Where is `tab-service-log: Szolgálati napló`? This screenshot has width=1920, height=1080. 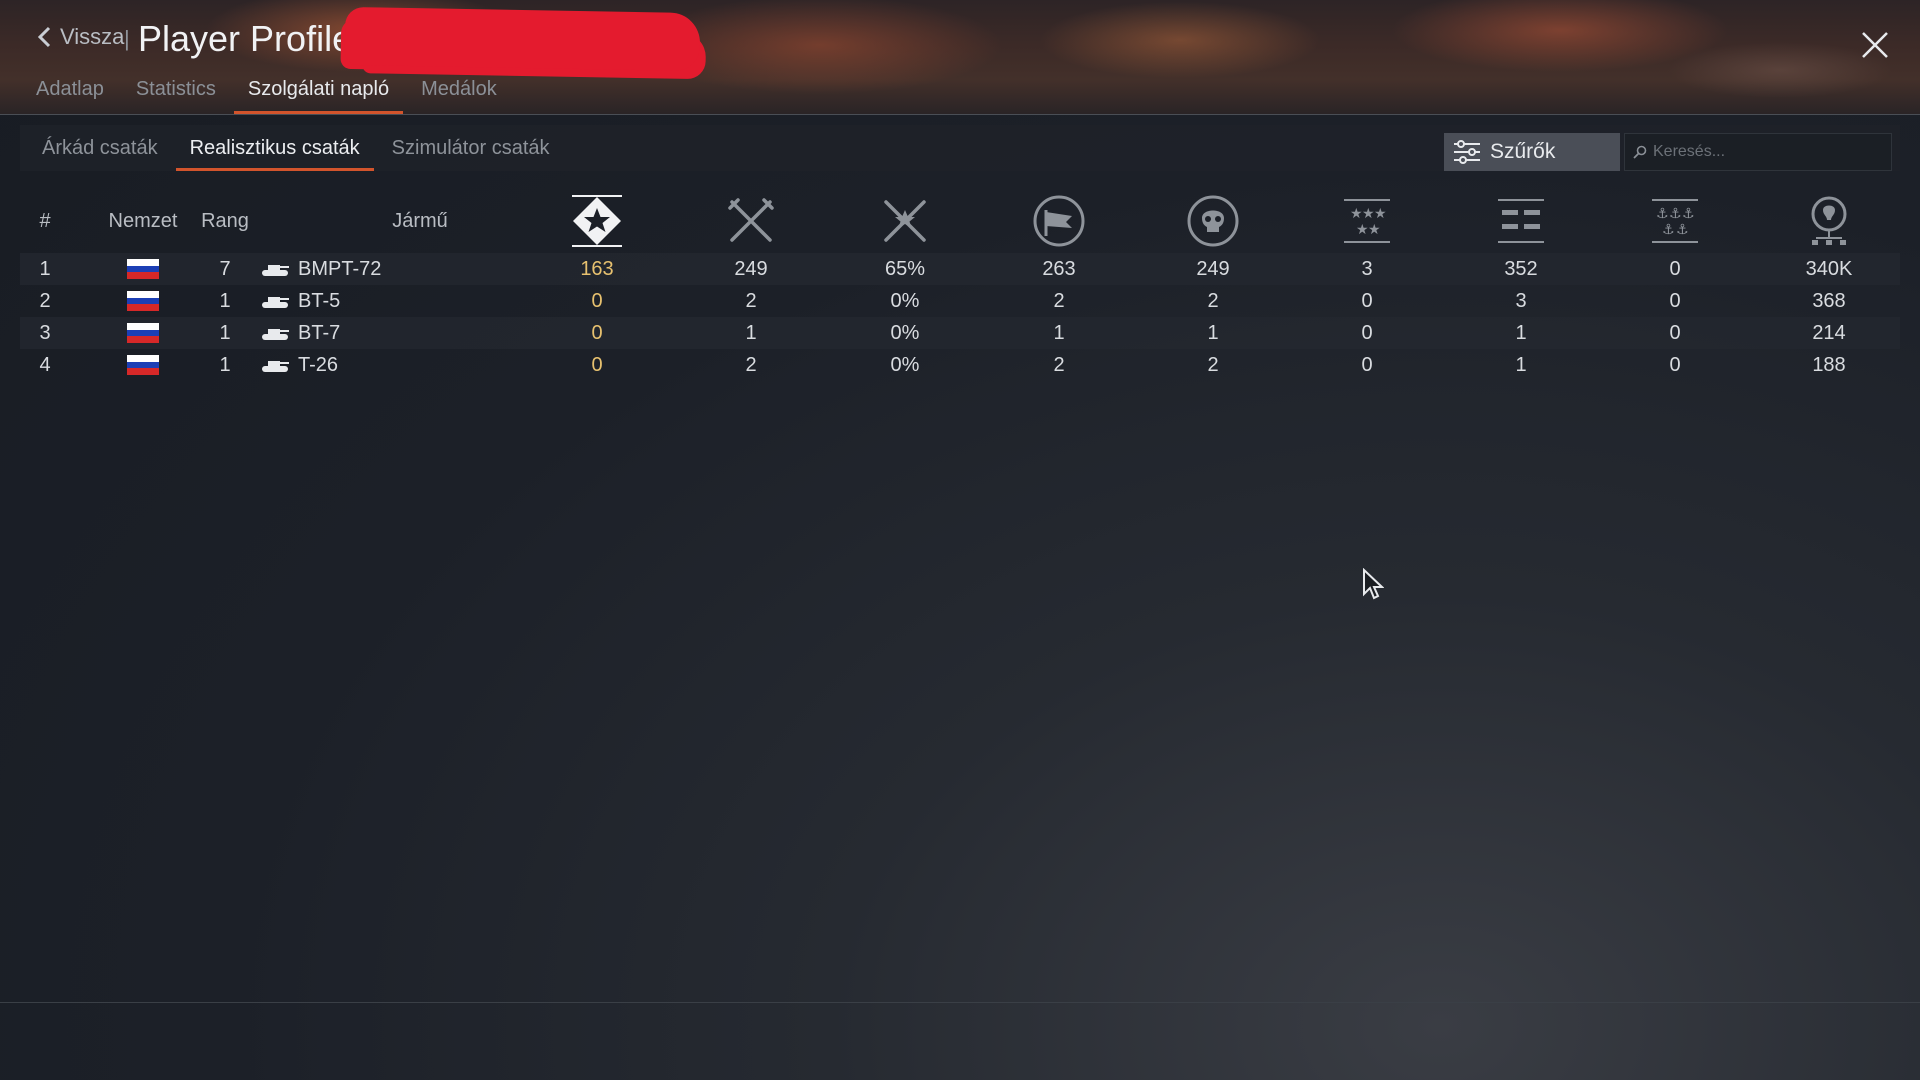 tab-service-log: Szolgálati napló is located at coordinates (318, 94).